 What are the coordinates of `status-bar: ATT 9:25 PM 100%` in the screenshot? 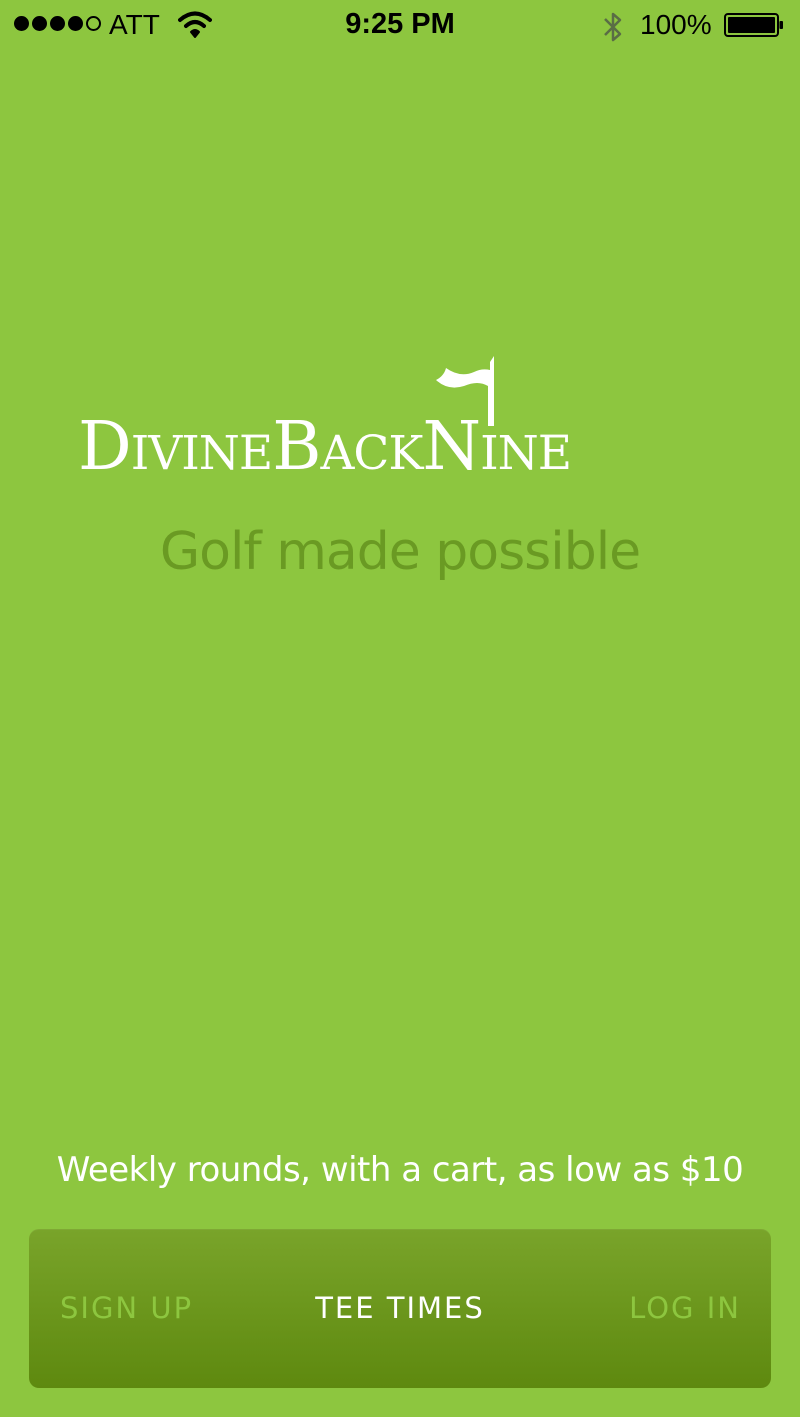 It's located at (400, 26).